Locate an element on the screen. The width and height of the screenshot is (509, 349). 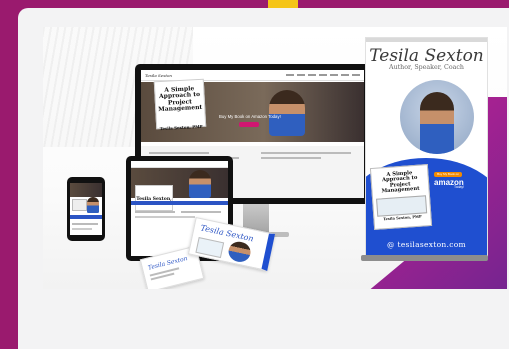
banner-author-name: Tesila Sexton is located at coordinates (426, 56).